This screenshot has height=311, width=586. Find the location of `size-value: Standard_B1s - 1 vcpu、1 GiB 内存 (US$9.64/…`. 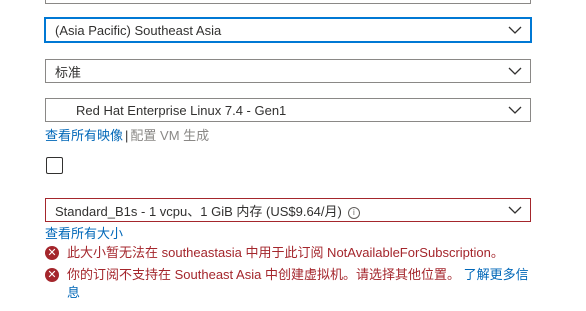

size-value: Standard_B1s - 1 vcpu、1 GiB 内存 (US$9.64/… is located at coordinates (292, 210).